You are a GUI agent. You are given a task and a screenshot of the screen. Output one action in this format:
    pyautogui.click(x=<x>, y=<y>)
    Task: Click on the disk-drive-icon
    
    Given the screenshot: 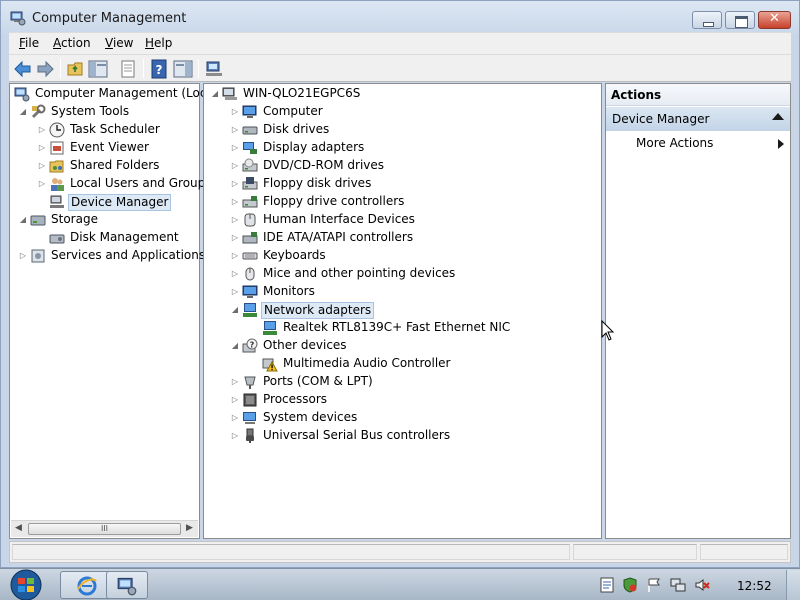 What is the action you would take?
    pyautogui.click(x=250, y=130)
    